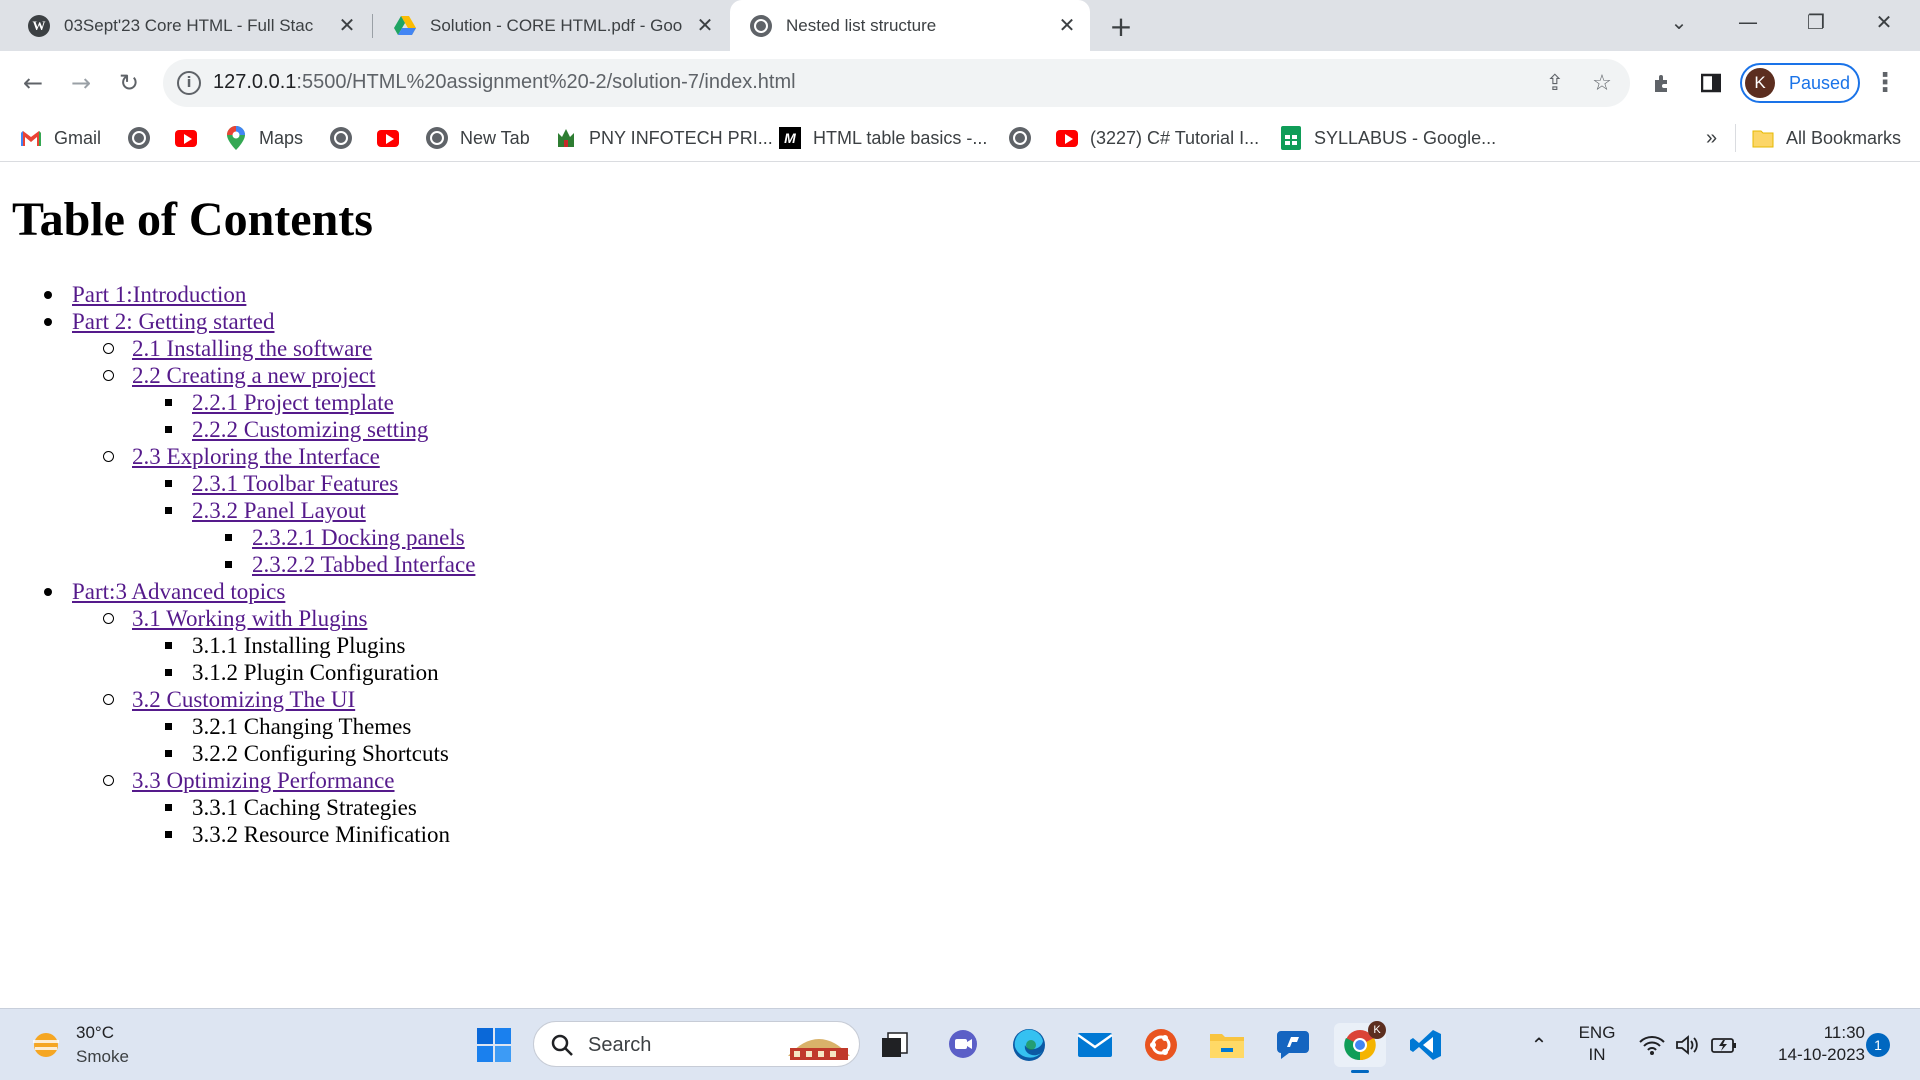 Image resolution: width=1920 pixels, height=1080 pixels. What do you see at coordinates (1826, 138) in the screenshot?
I see `all-bookmarks-folder: All Bookmarks` at bounding box center [1826, 138].